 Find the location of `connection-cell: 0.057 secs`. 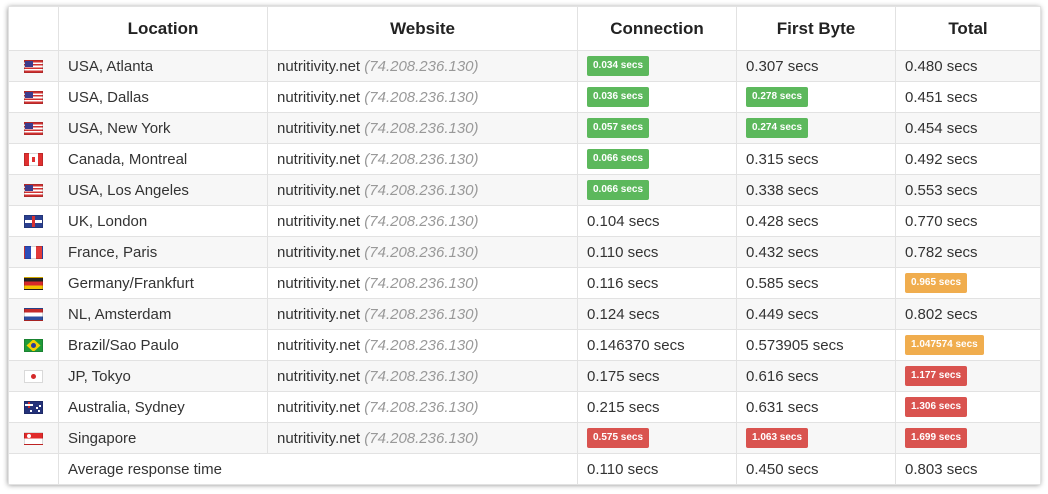

connection-cell: 0.057 secs is located at coordinates (657, 128).